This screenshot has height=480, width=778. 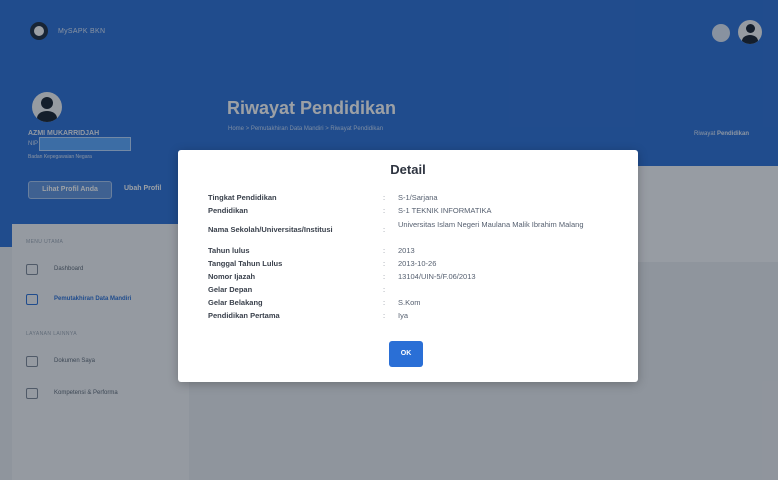 What do you see at coordinates (244, 315) in the screenshot?
I see `detail-label: Pendidikan Pertama` at bounding box center [244, 315].